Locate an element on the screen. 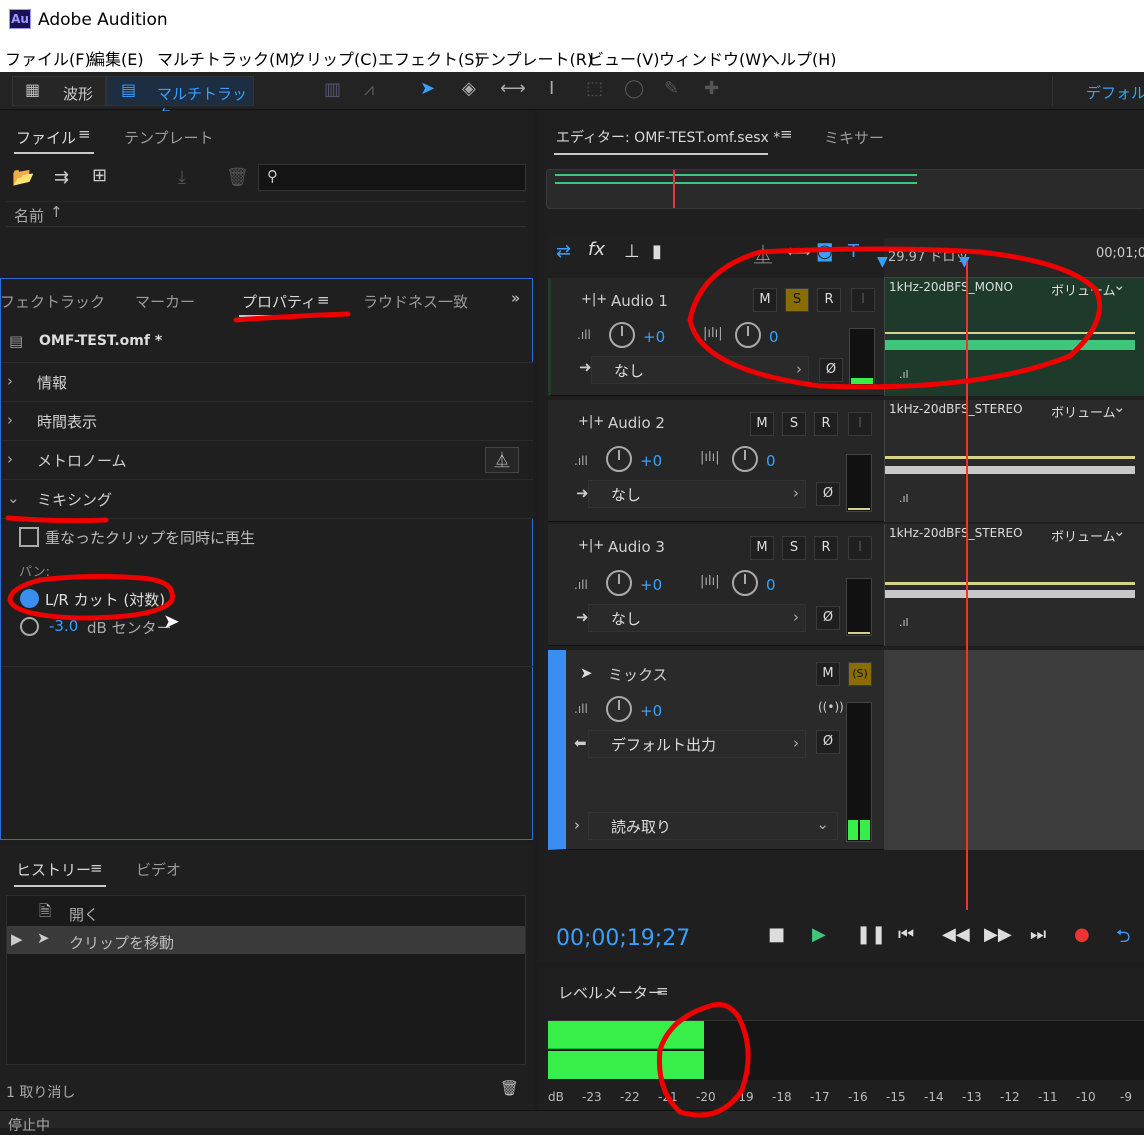 This screenshot has height=1135, width=1144. rewind-icon: ◀◀ is located at coordinates (956, 934).